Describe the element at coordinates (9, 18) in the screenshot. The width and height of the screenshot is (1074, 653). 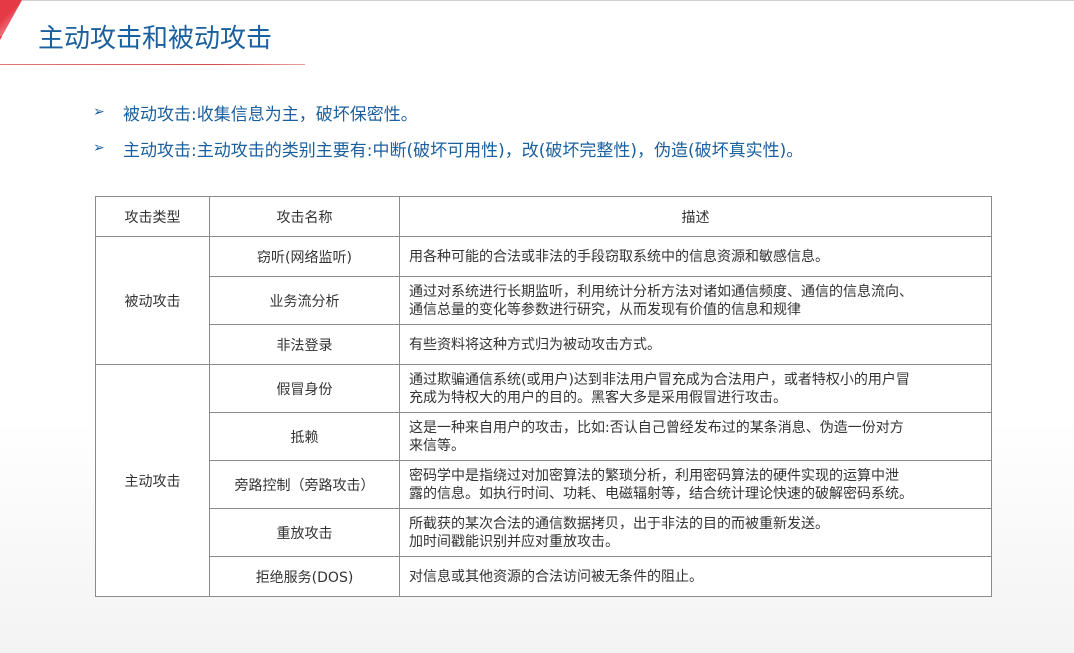
I see `corner-accent-fade` at that location.